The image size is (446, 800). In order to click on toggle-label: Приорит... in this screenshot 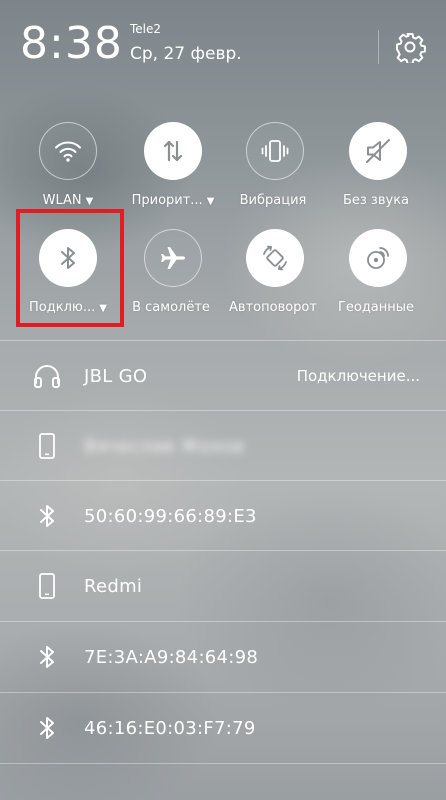, I will do `click(167, 200)`.